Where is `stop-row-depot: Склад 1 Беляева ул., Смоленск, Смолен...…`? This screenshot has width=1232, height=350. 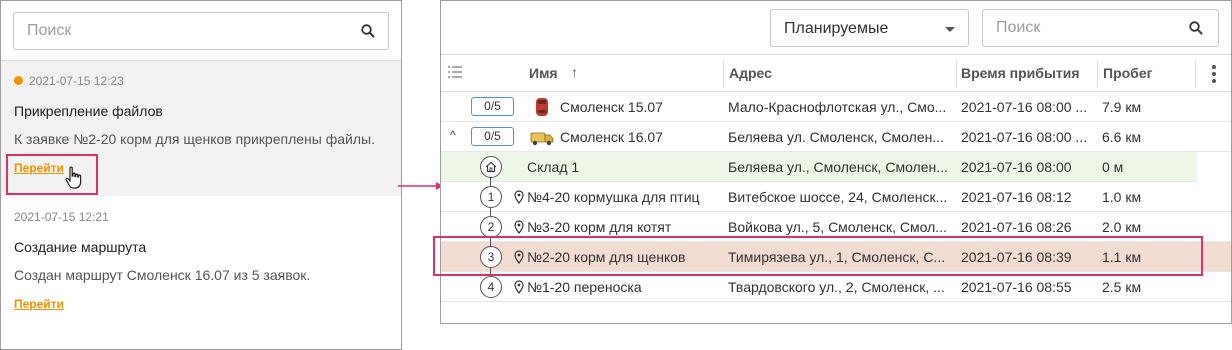 stop-row-depot: Склад 1 Беляева ул., Смоленск, Смолен...… is located at coordinates (819, 167).